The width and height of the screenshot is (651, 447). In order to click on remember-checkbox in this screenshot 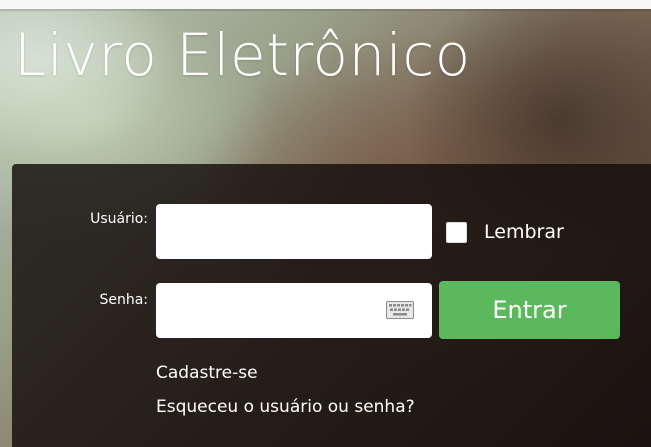, I will do `click(456, 232)`.